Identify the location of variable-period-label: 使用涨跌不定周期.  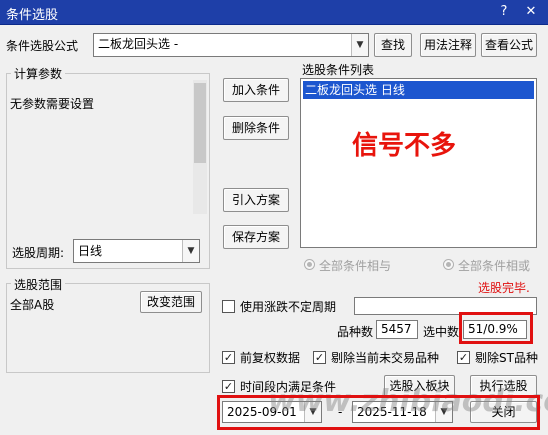
(288, 307).